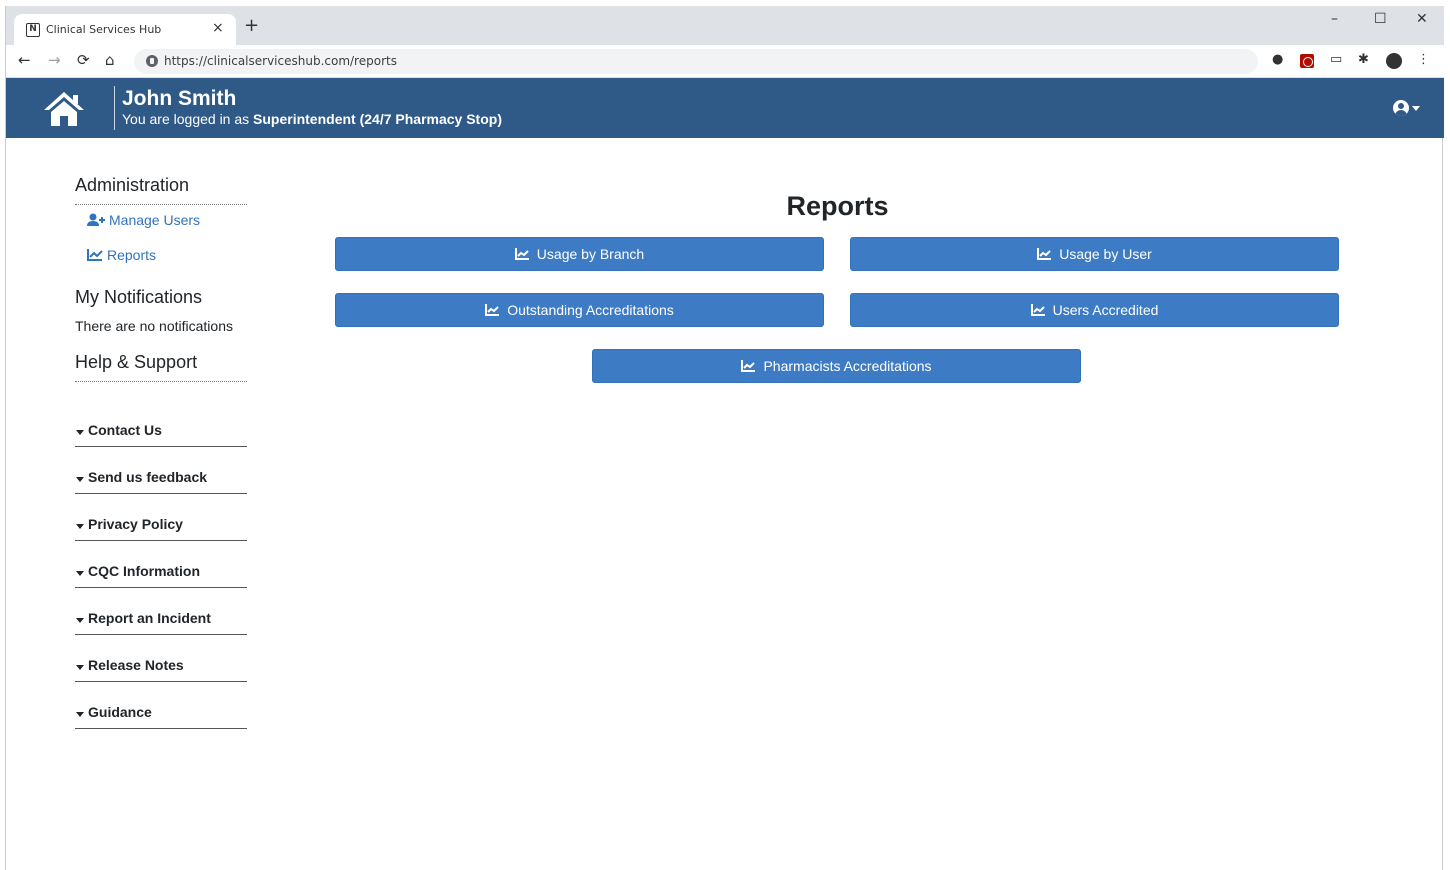 This screenshot has height=870, width=1450. I want to click on tab-title: Clinical Services Hub, so click(104, 29).